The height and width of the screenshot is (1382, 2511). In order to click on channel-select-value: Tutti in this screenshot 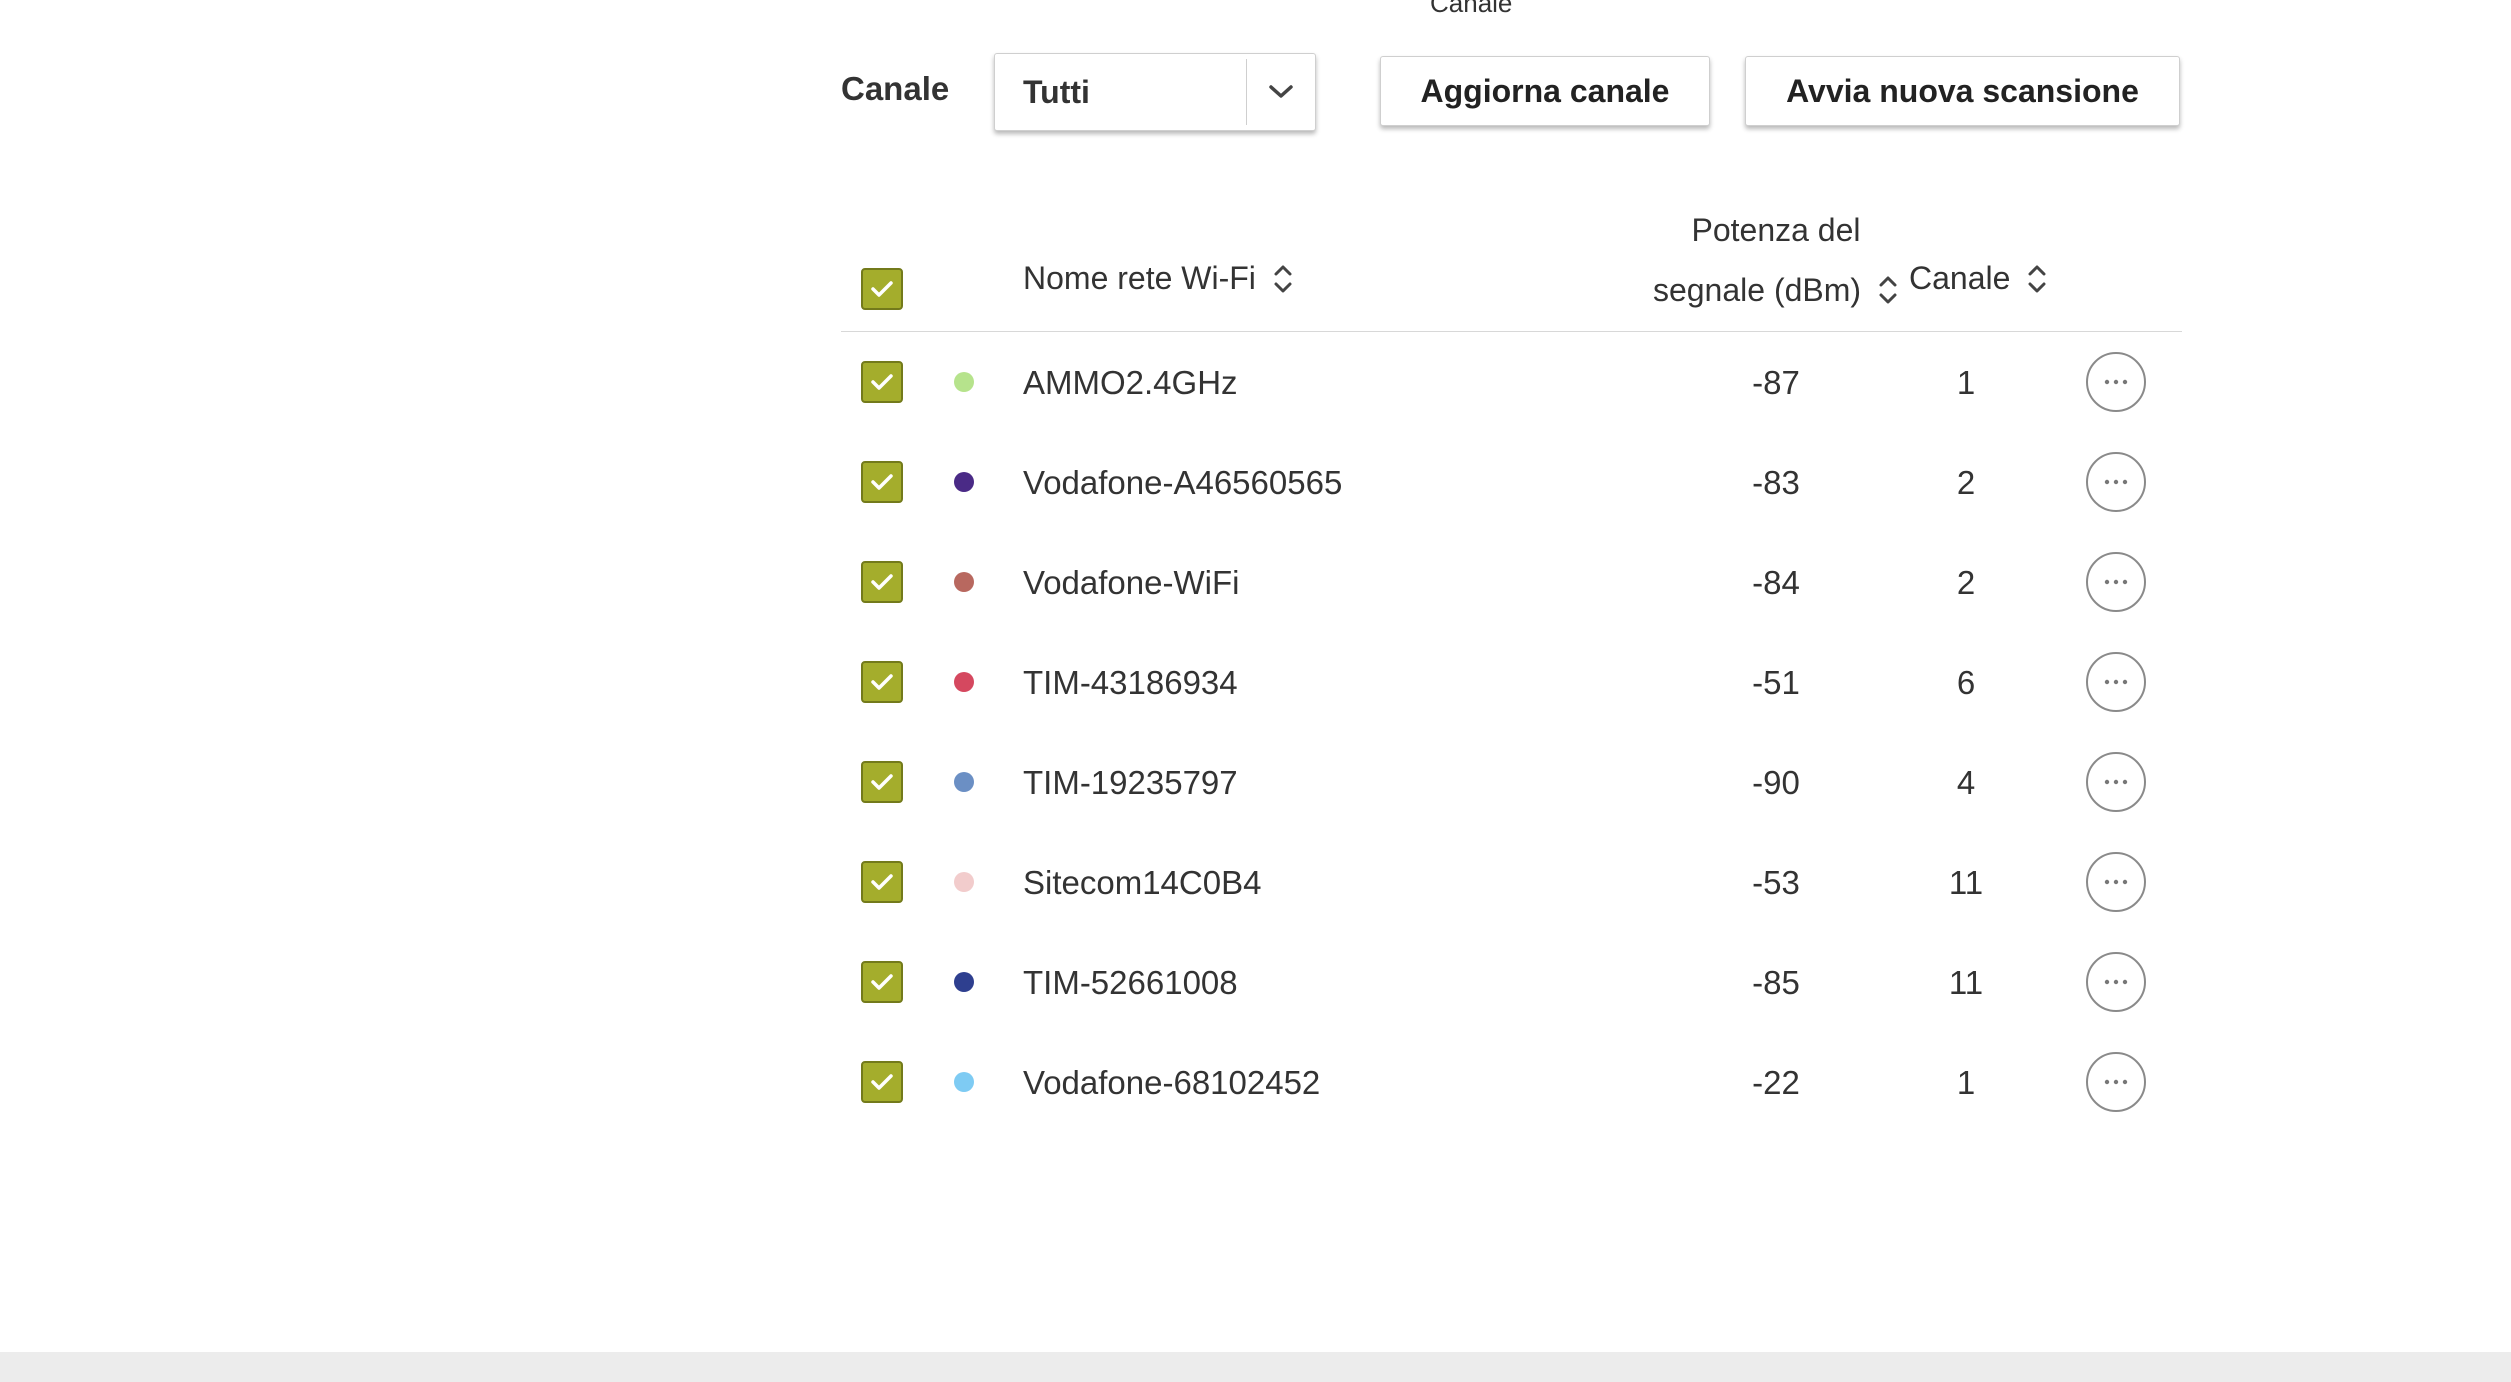, I will do `click(1056, 91)`.